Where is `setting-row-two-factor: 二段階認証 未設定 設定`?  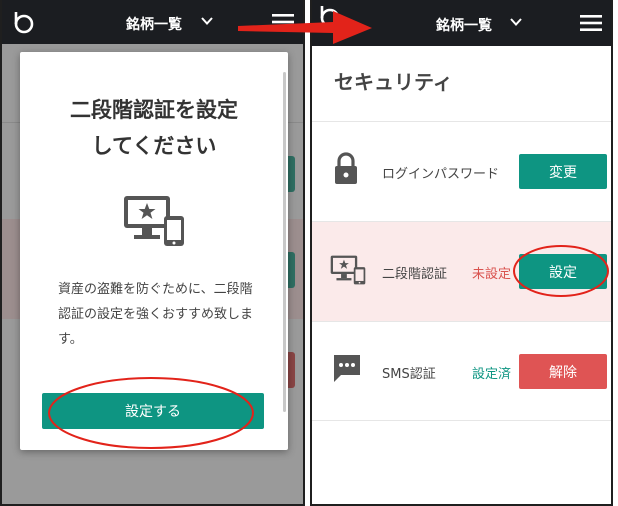 setting-row-two-factor: 二段階認証 未設定 設定 is located at coordinates (461, 271).